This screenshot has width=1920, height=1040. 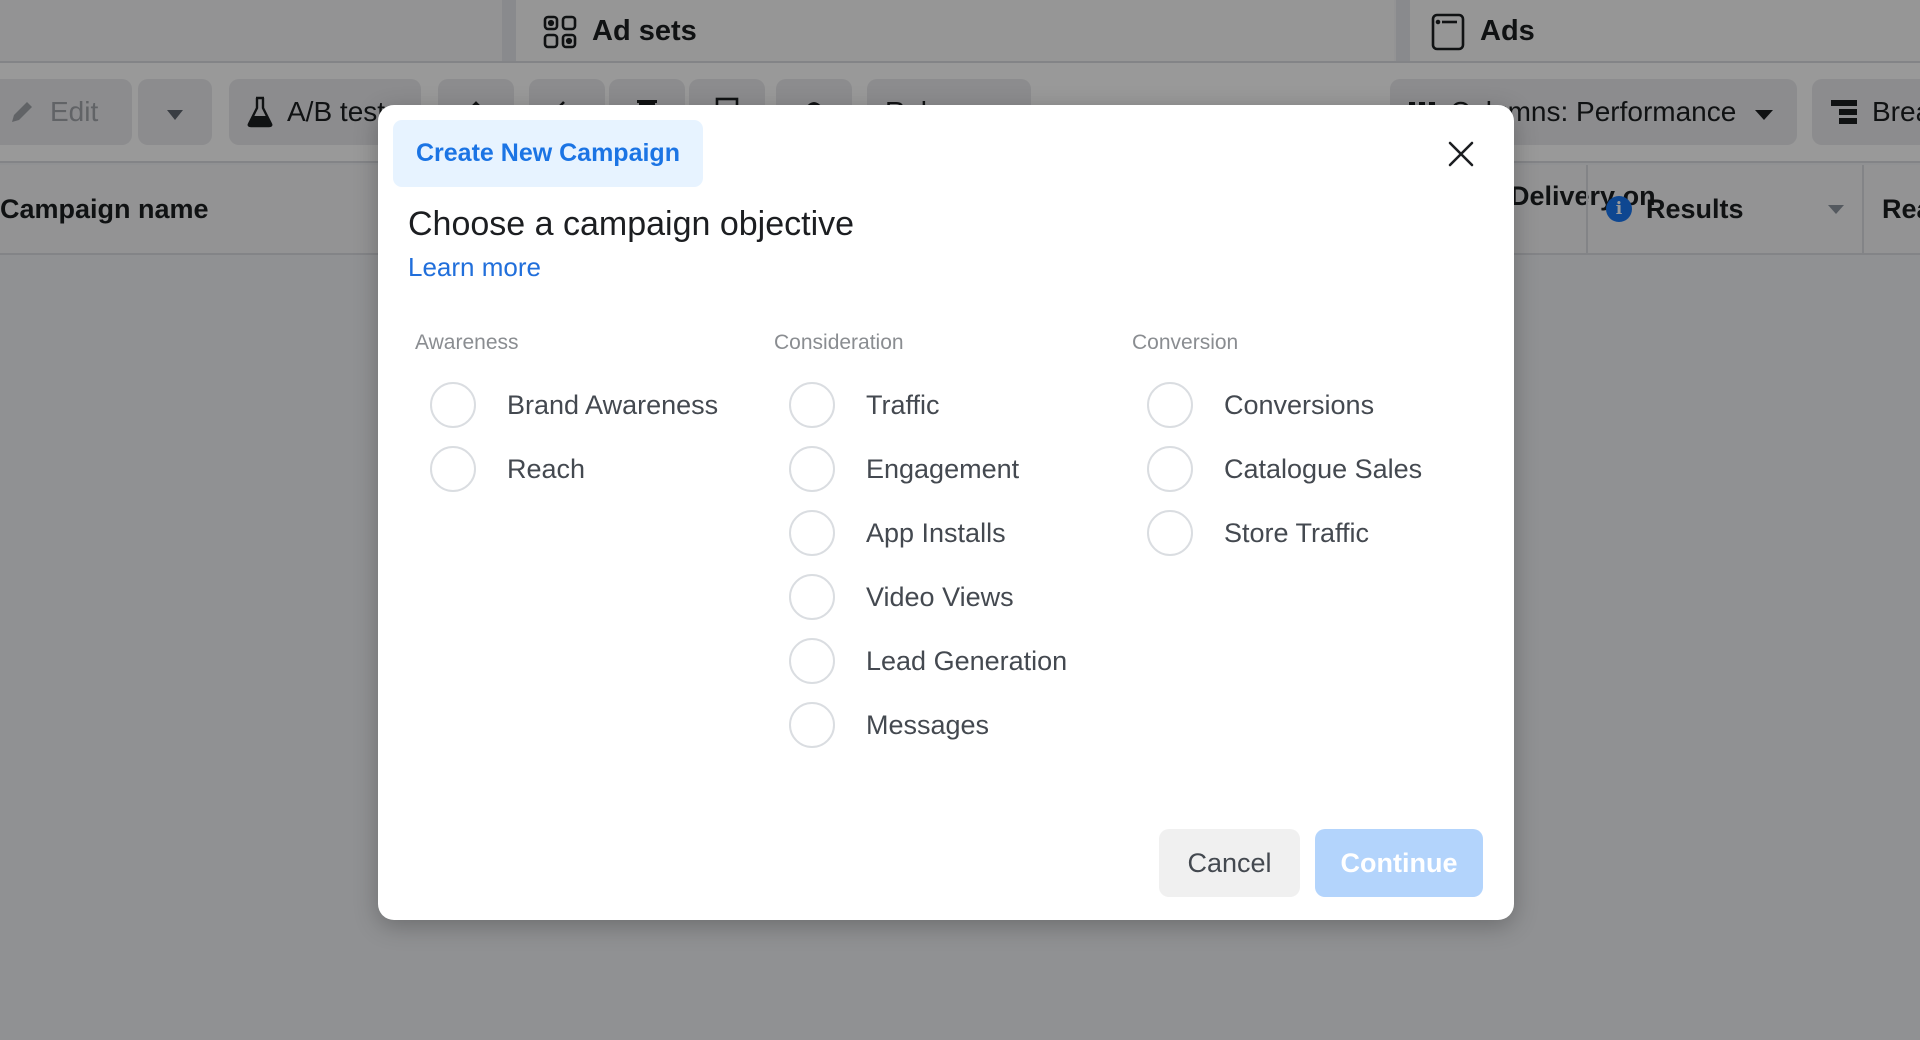 I want to click on objective-group-awareness: Awareness Brand Awareness Reach, so click(x=585, y=416).